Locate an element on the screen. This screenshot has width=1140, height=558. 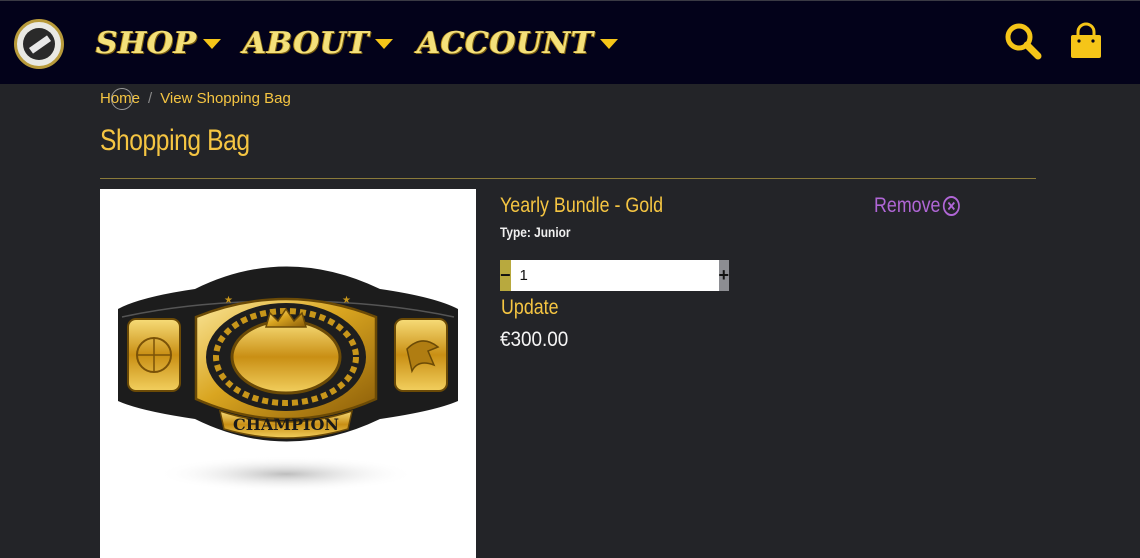
nav-about-label: ABOUT is located at coordinates (306, 43).